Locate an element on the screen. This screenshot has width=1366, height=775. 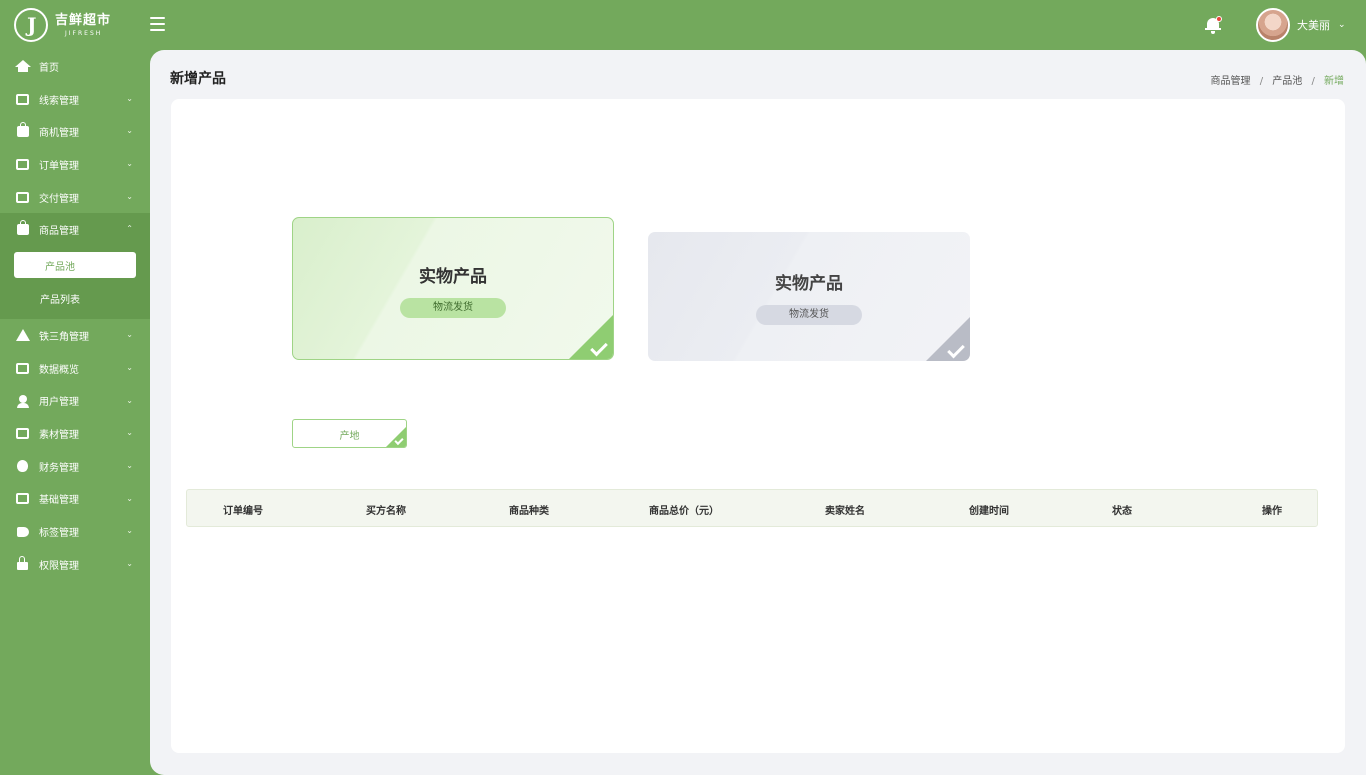
delivery-icon is located at coordinates (22, 197).